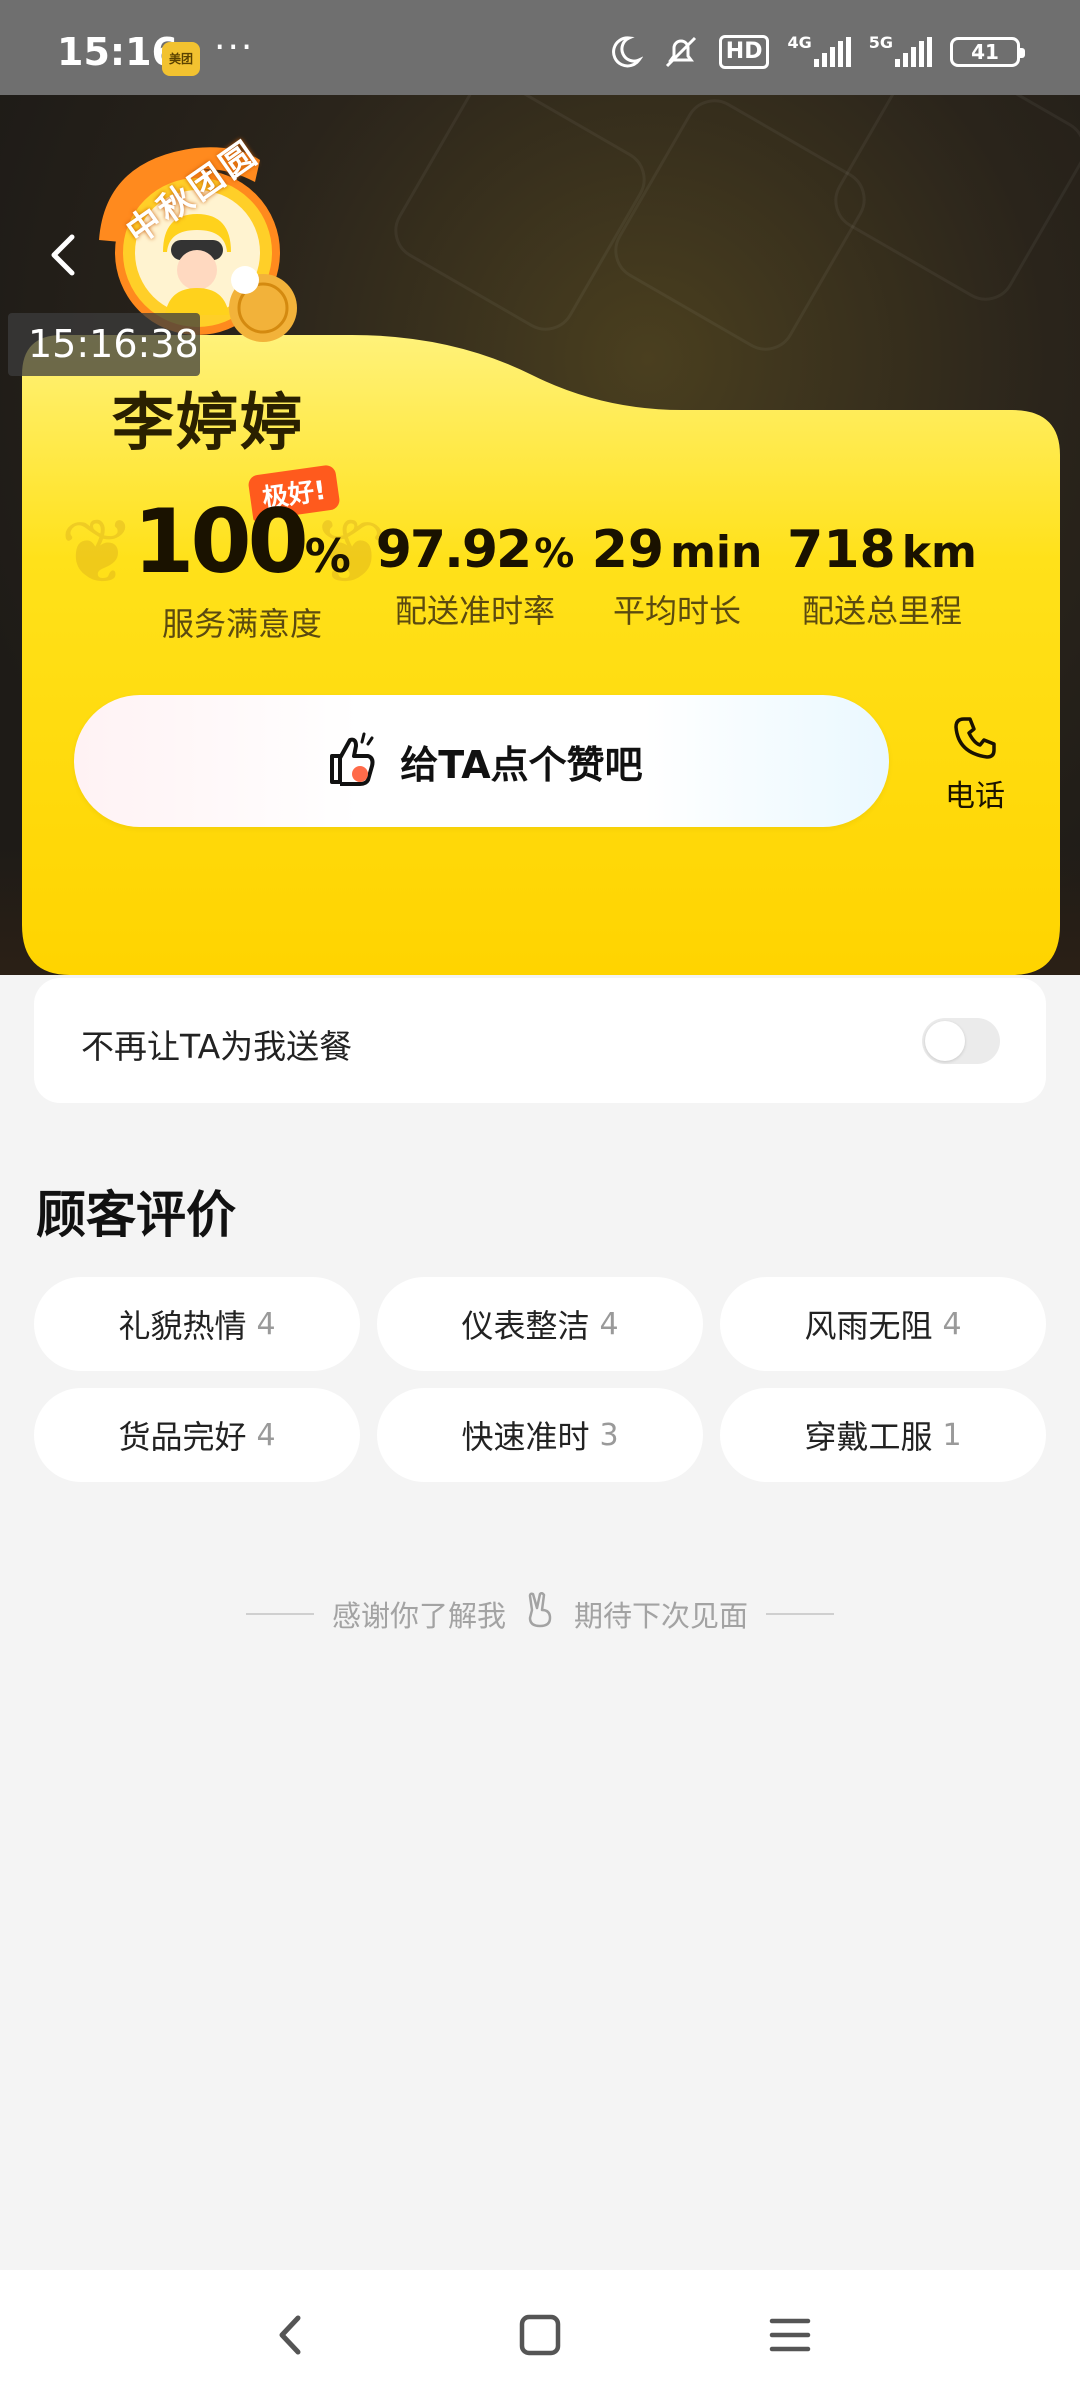 The height and width of the screenshot is (2400, 1080). I want to click on review-tag: 穿戴工服 1, so click(883, 1435).